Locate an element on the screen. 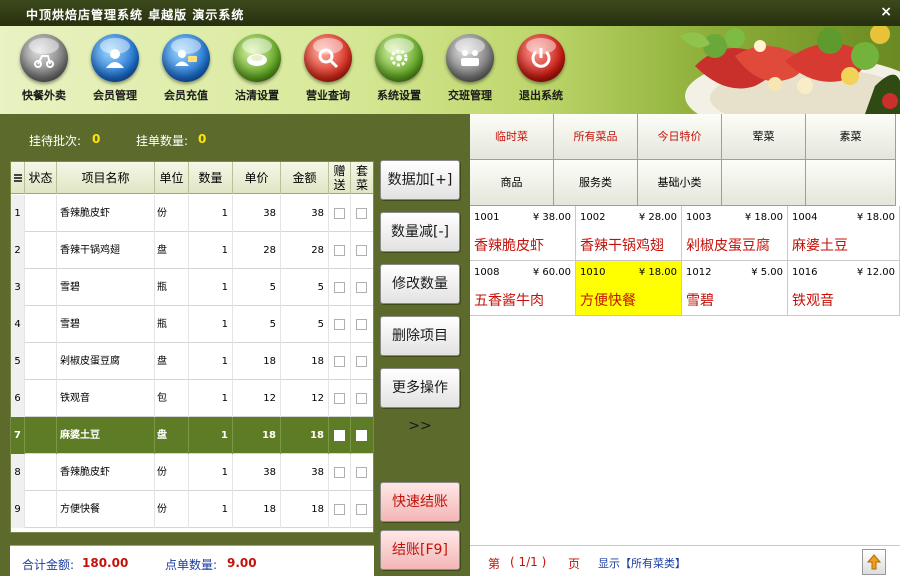  edit-quantity-button: 修改数量 is located at coordinates (420, 284).